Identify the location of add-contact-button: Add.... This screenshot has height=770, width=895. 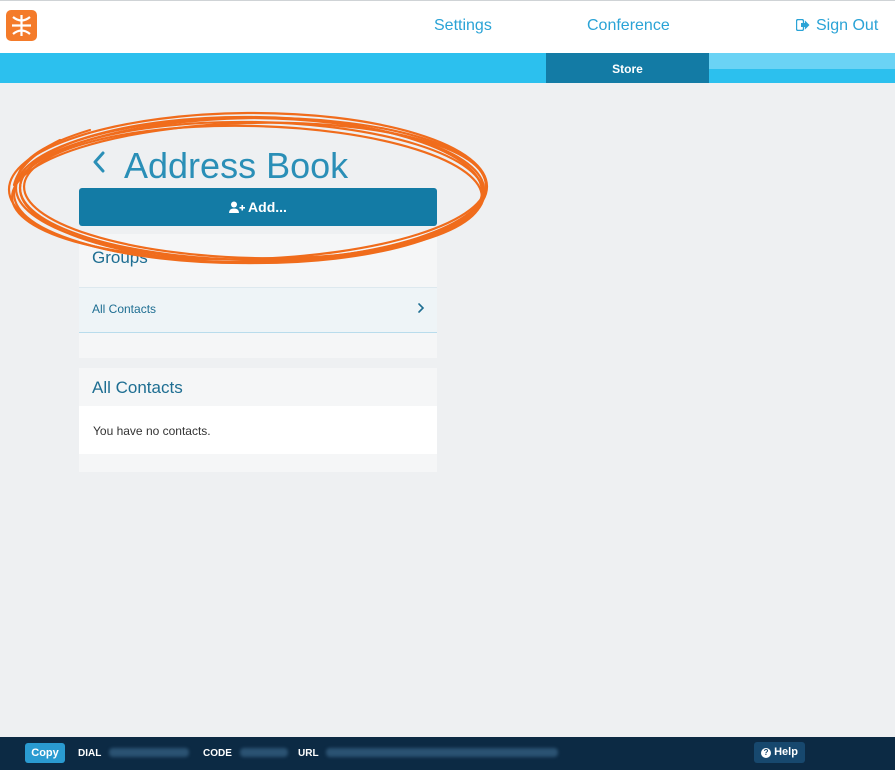
(258, 207).